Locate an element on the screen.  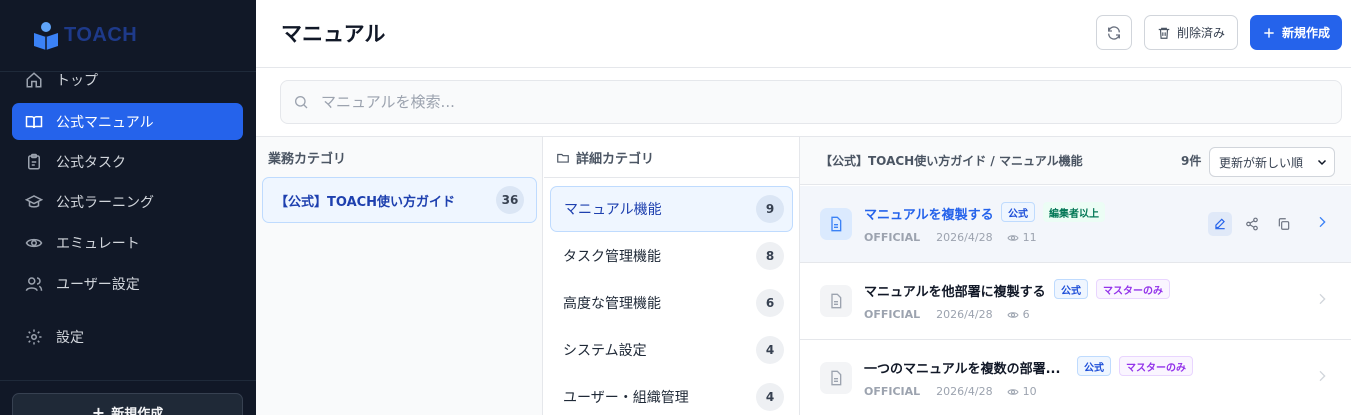
search-icon is located at coordinates (301, 102).